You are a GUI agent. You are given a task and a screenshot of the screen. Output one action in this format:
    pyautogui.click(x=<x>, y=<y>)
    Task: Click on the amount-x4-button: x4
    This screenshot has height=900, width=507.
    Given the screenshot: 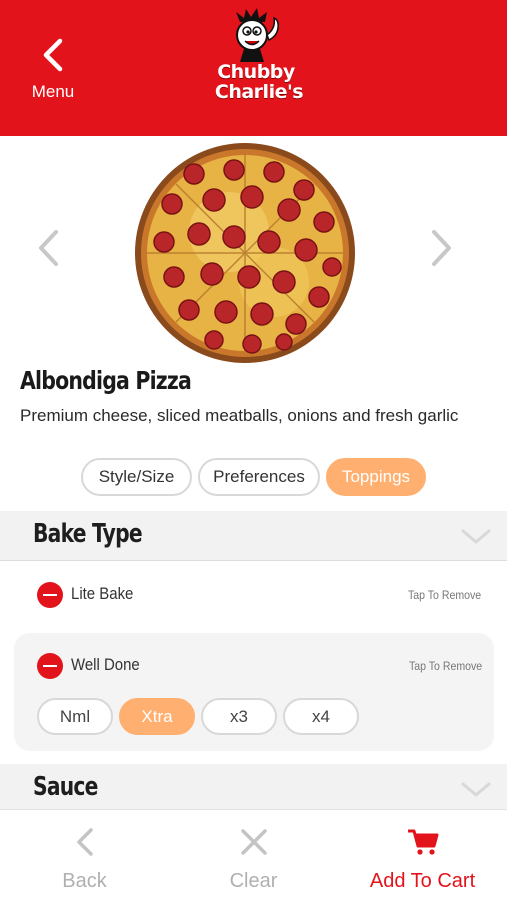 What is the action you would take?
    pyautogui.click(x=321, y=716)
    